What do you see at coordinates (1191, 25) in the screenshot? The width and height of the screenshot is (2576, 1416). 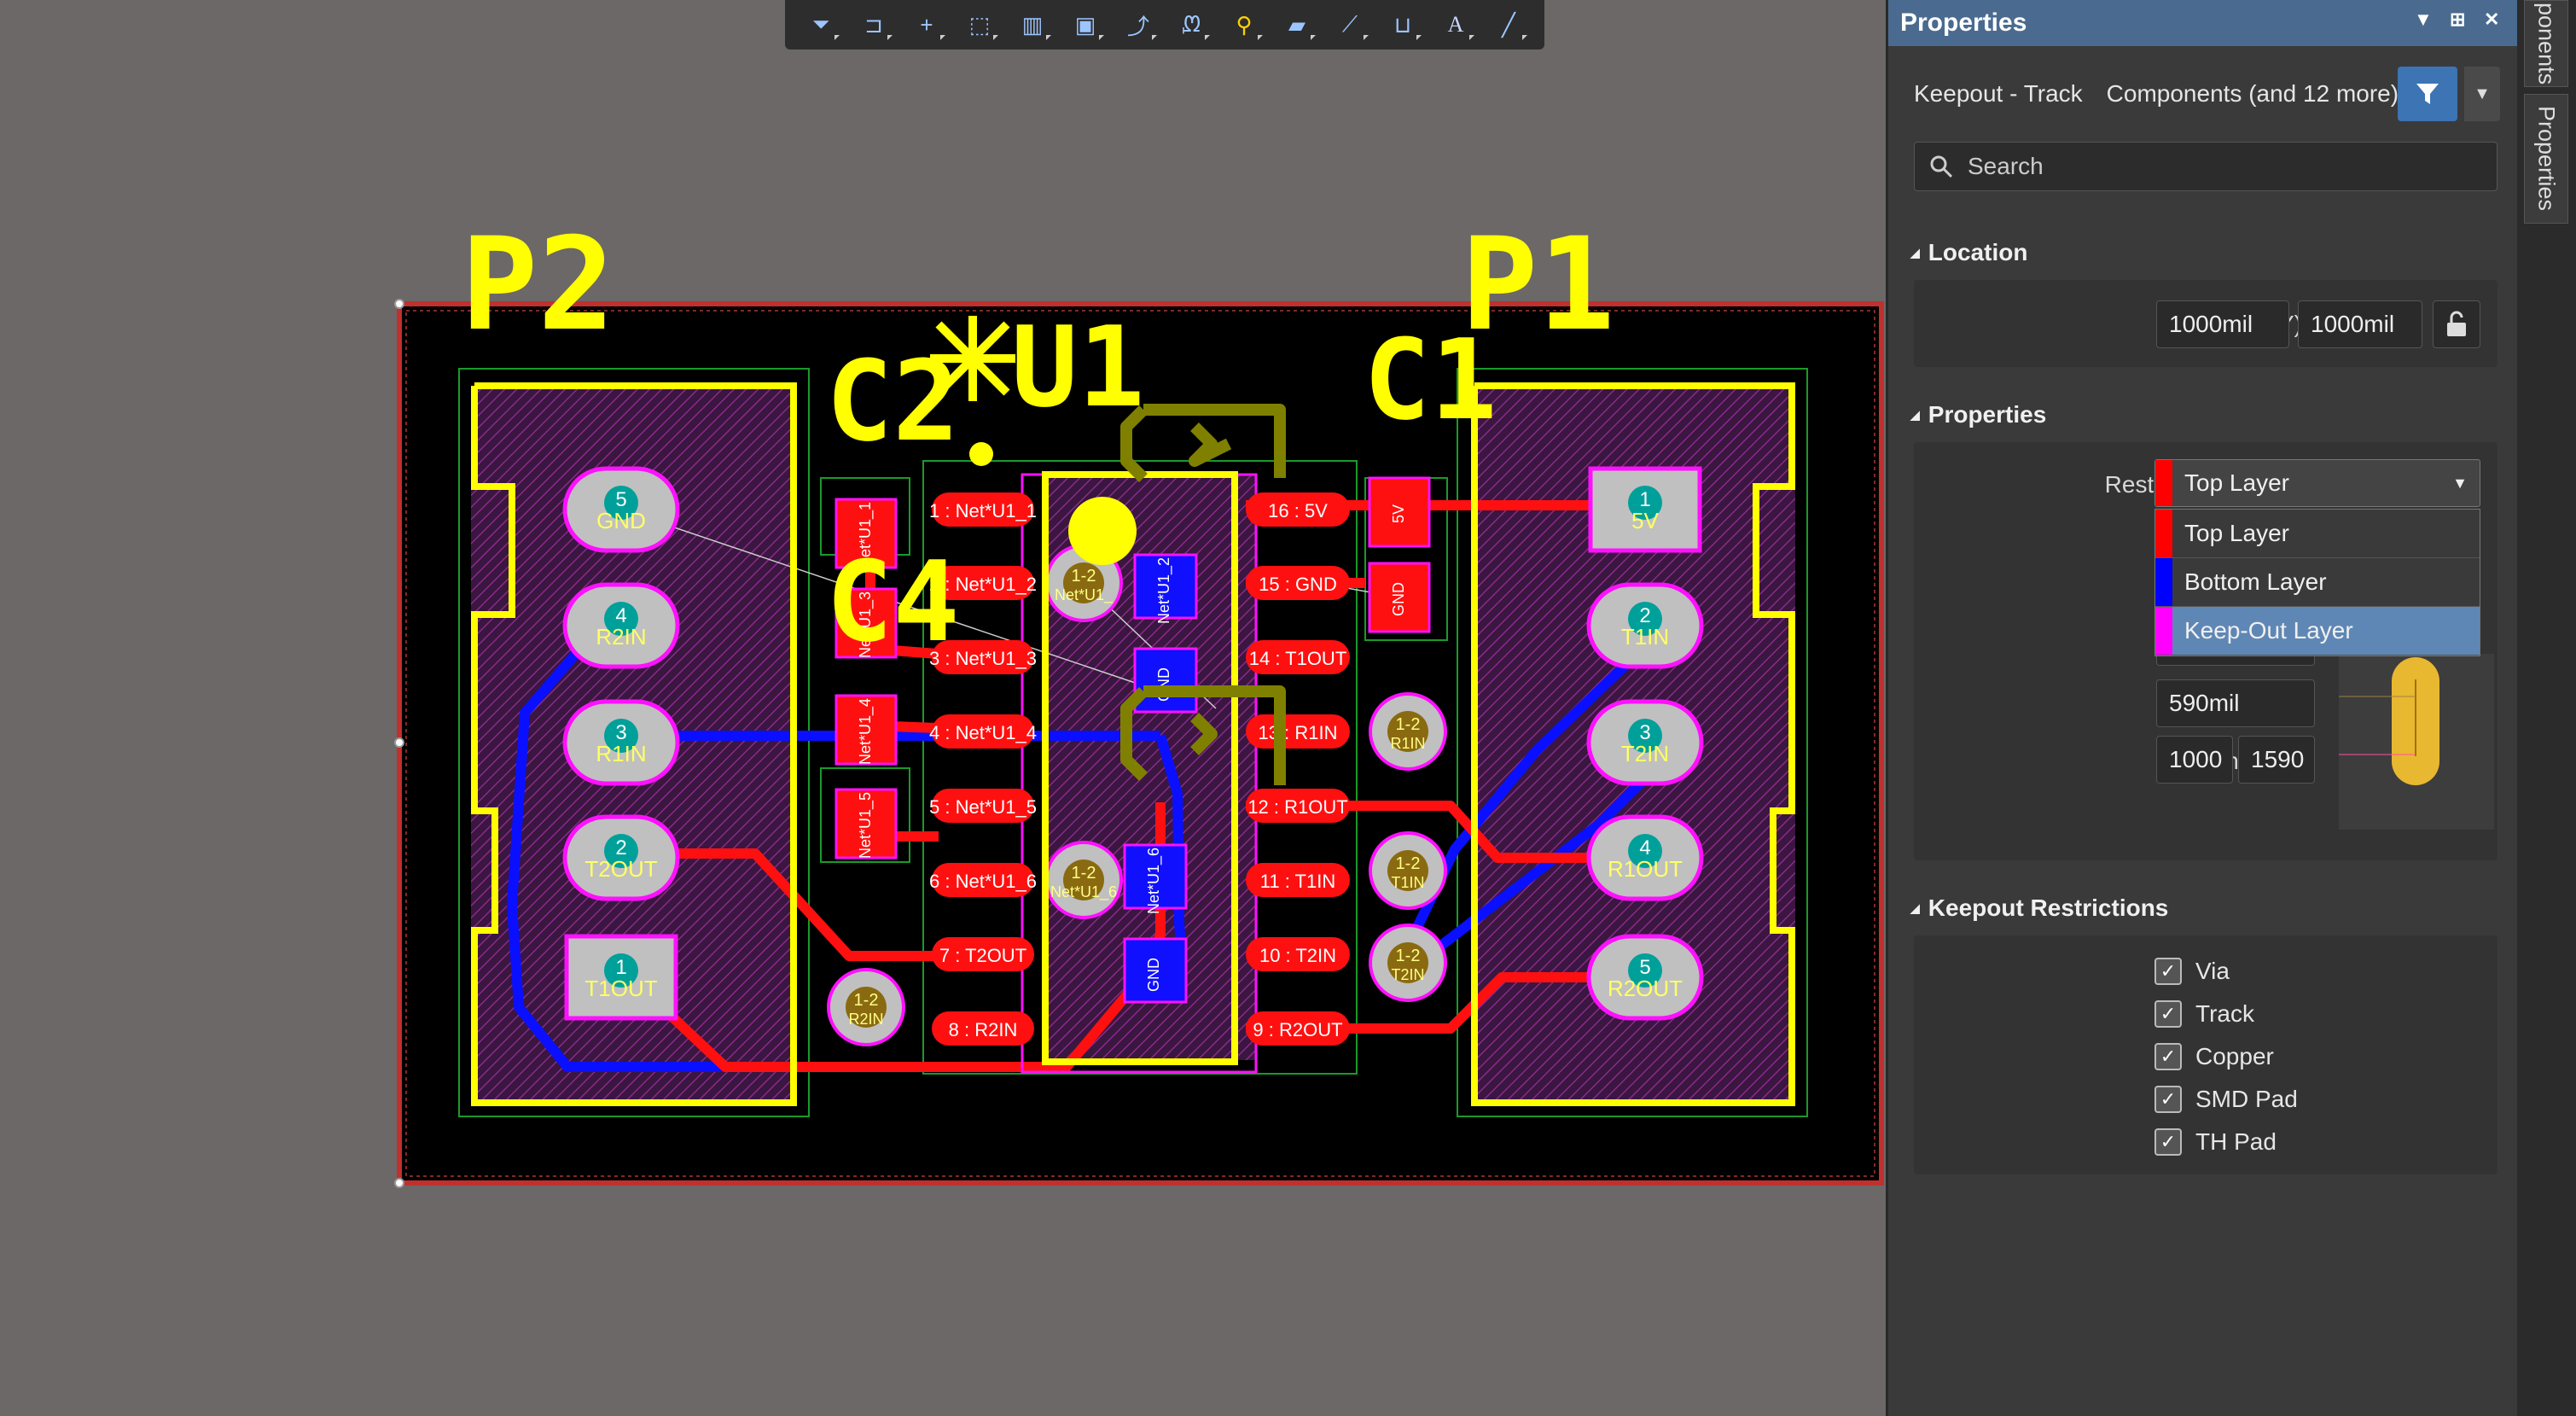 I see `diff-pair-icon: ᘻ` at bounding box center [1191, 25].